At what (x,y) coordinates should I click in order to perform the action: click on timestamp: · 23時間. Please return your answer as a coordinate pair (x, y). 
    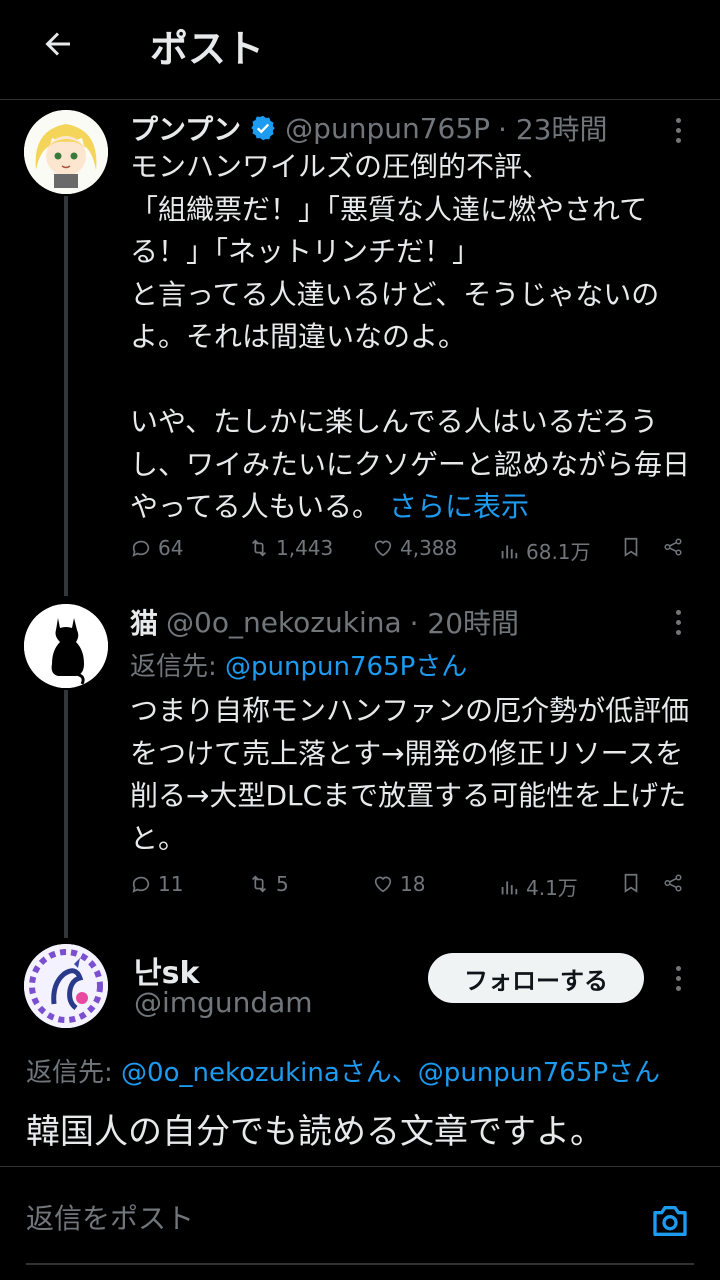
    Looking at the image, I should click on (552, 128).